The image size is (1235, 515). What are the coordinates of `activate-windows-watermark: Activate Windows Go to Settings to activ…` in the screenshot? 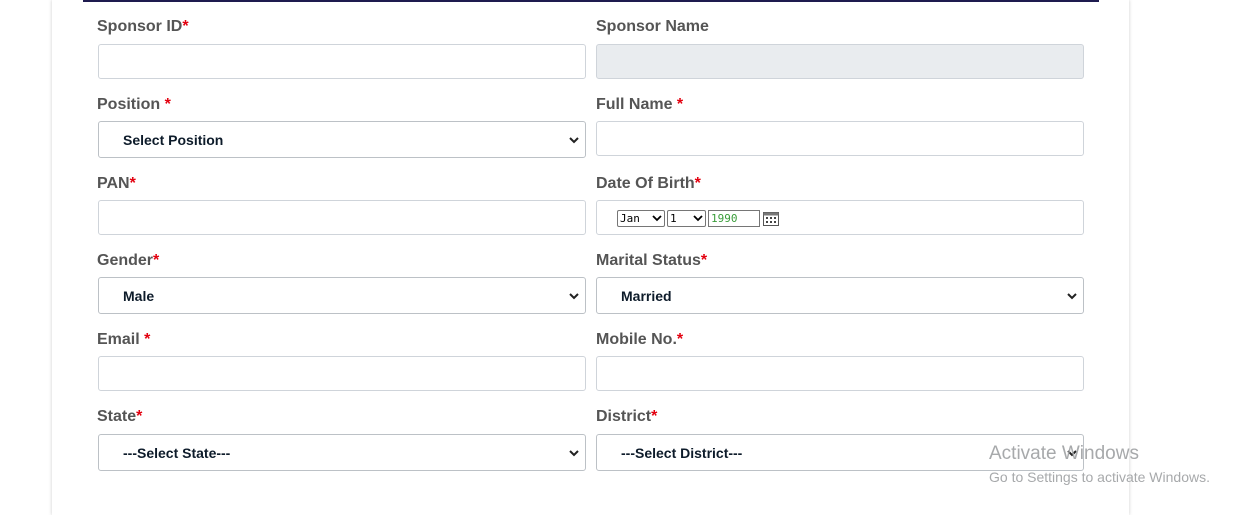 It's located at (1099, 464).